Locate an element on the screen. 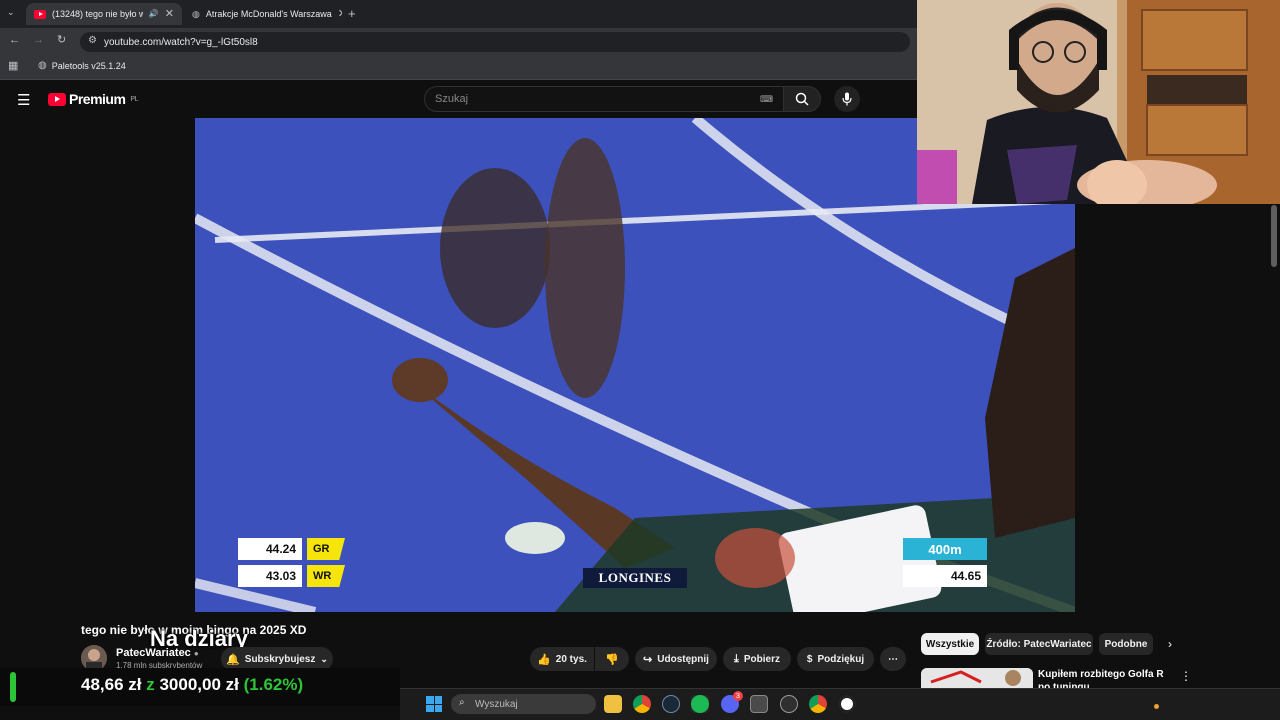 Image resolution: width=1280 pixels, height=720 pixels. related-title: Kupiłem rozbitego Golfa R po tuningu is located at coordinates (1105, 678).